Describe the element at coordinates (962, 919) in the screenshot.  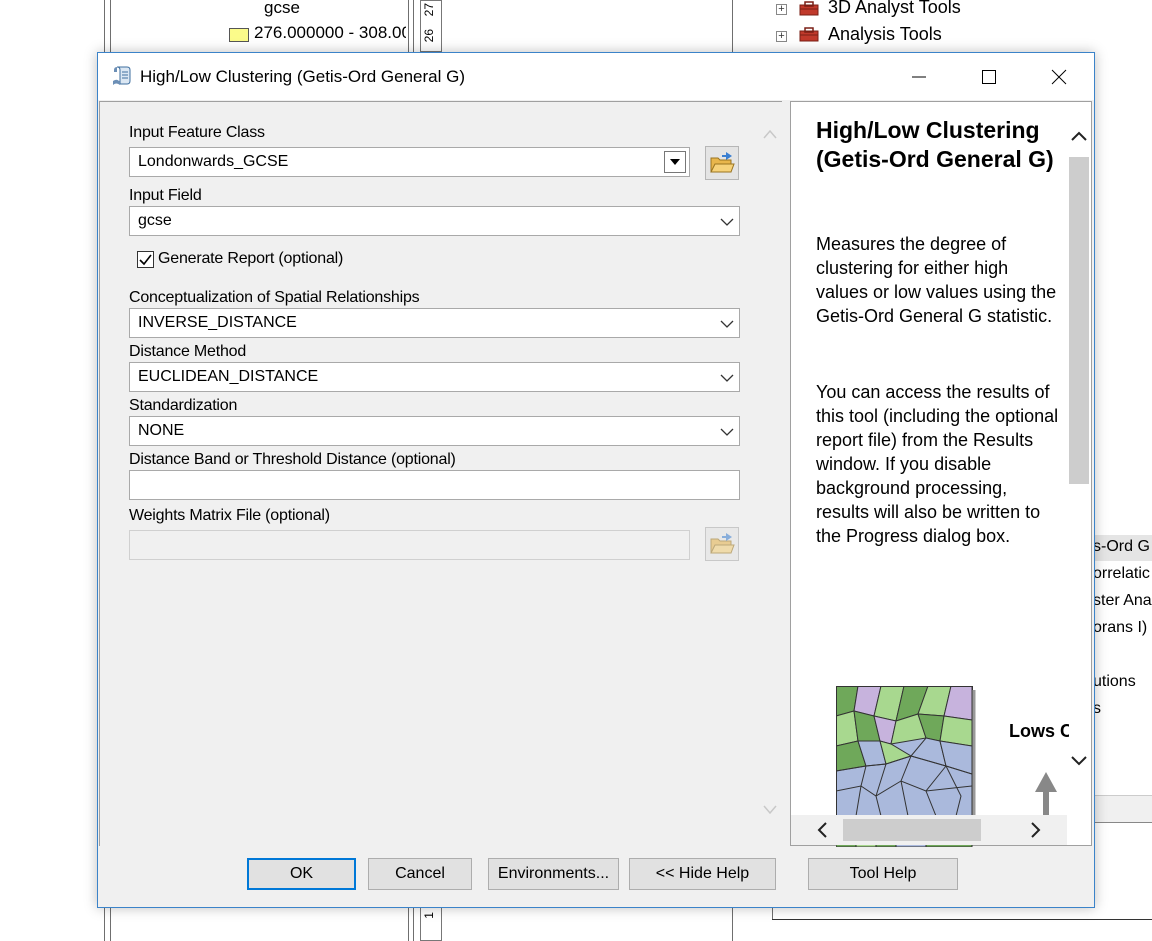
I see `bg-divider` at that location.